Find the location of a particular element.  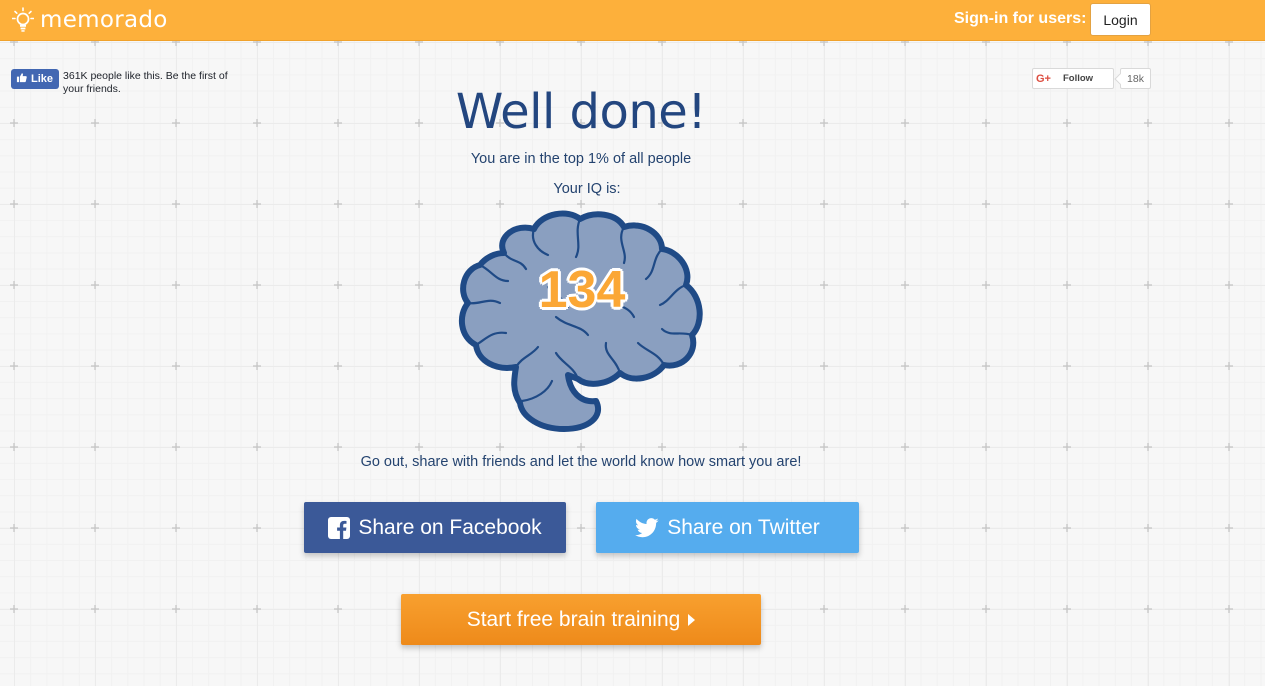

memorado-logo: memorado is located at coordinates (89, 20).